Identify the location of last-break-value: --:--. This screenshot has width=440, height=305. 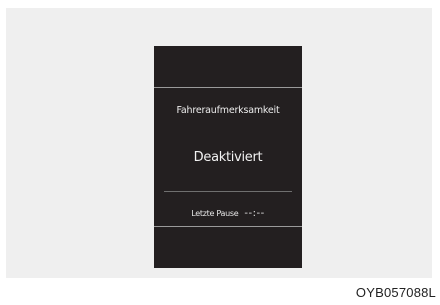
(254, 213).